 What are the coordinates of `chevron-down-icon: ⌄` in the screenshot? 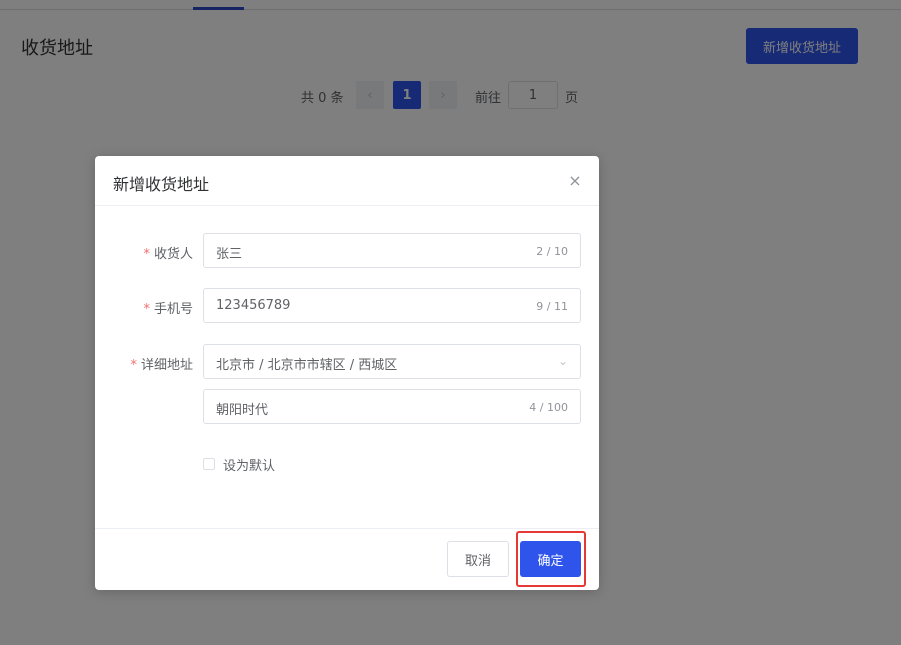 It's located at (562, 361).